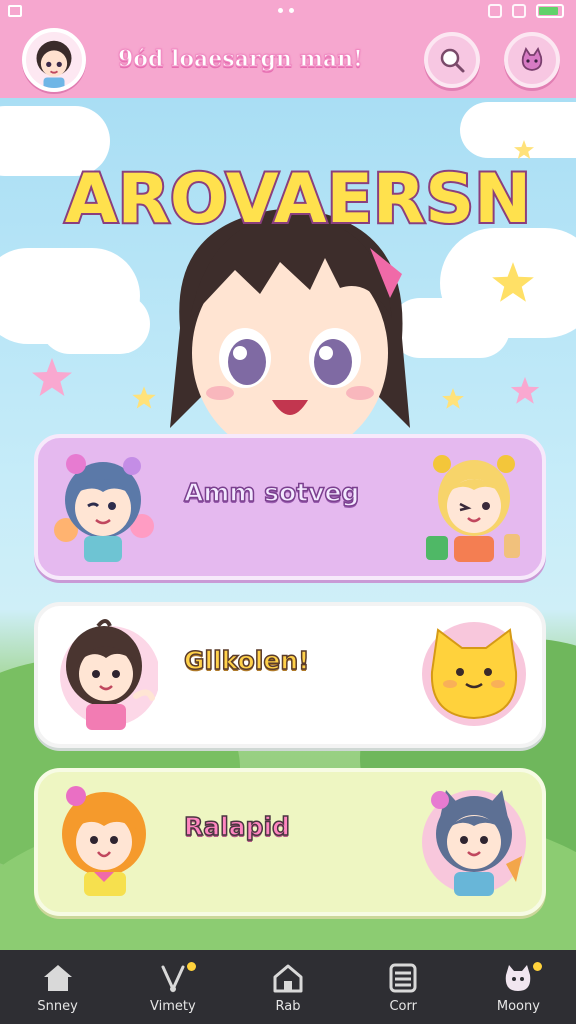 The height and width of the screenshot is (1024, 576). I want to click on nav-item-rab: Rab, so click(287, 987).